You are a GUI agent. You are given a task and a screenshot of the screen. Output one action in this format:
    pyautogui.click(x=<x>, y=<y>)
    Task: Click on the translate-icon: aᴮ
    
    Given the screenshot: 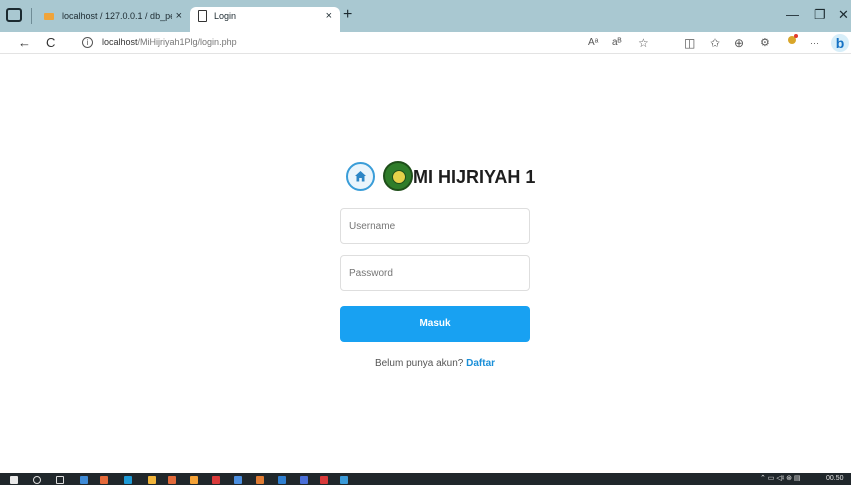 What is the action you would take?
    pyautogui.click(x=617, y=43)
    